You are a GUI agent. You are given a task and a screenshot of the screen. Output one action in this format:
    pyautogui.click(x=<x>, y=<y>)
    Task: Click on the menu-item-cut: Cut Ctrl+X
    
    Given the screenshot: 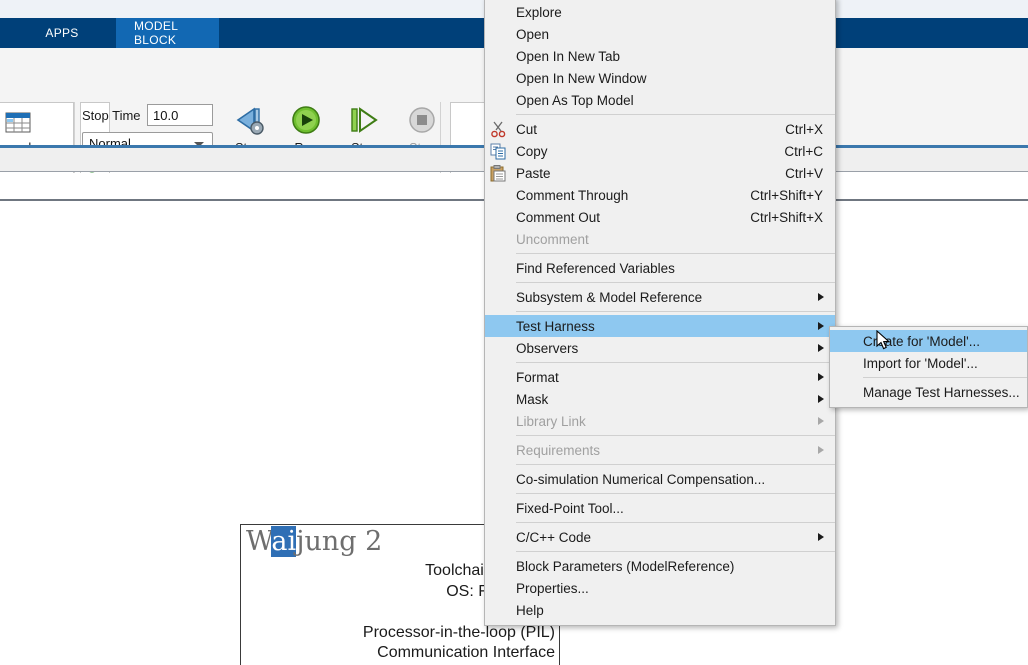 What is the action you would take?
    pyautogui.click(x=660, y=129)
    